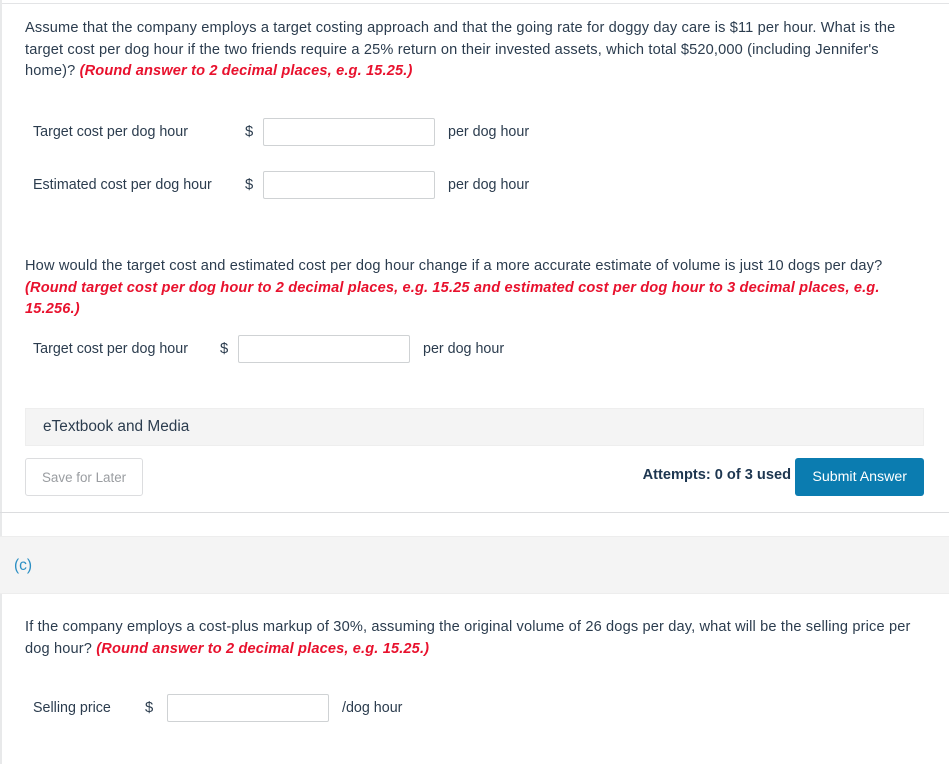  I want to click on answer-row-target-cost: Target cost per dog hour $ per dog hour, so click(281, 132).